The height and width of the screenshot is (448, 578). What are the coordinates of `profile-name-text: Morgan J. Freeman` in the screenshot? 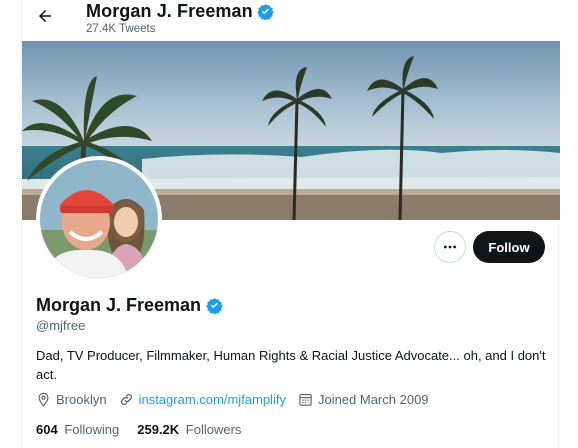 It's located at (119, 305).